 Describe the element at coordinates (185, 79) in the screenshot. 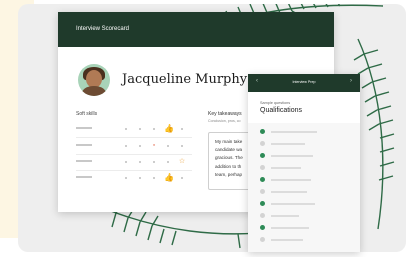

I see `candidate-name: Jacqueline Murphy` at that location.